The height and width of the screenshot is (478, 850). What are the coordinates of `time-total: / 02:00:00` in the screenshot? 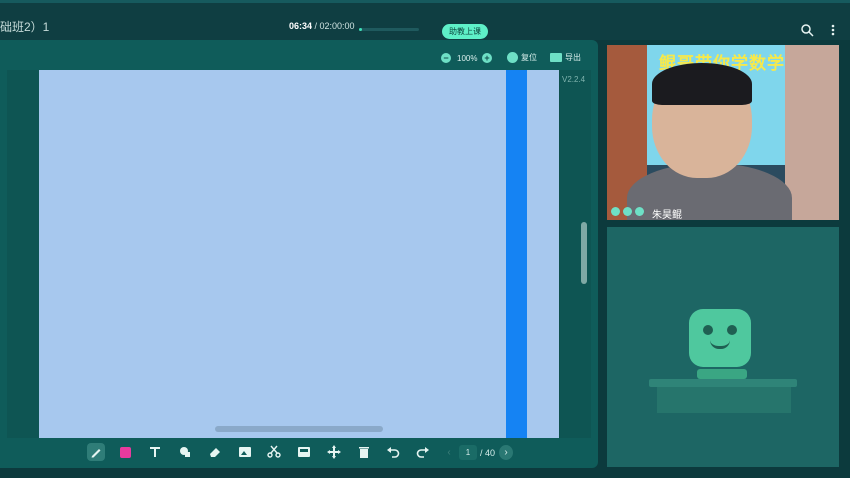 It's located at (333, 26).